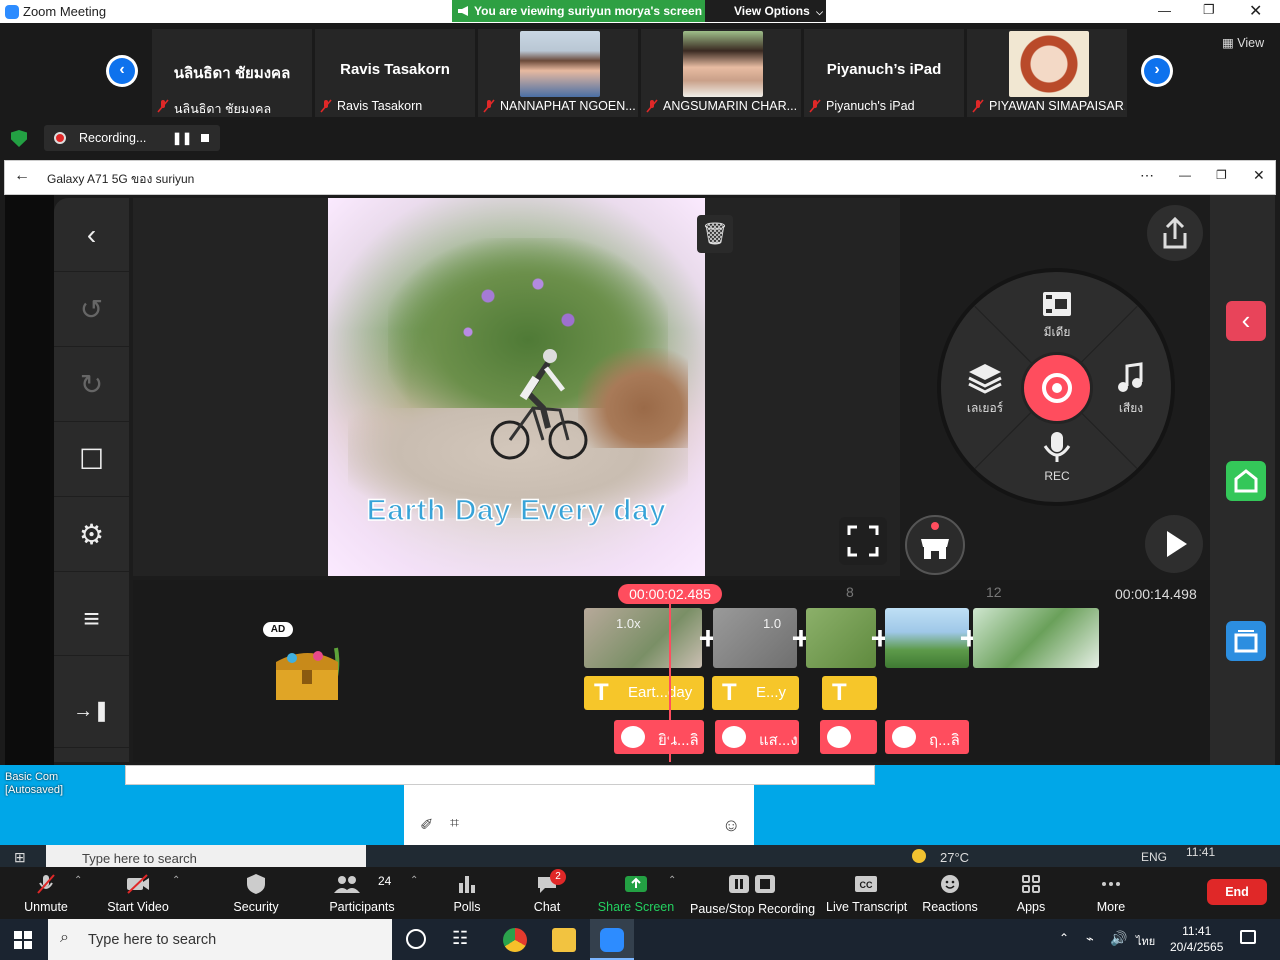 The height and width of the screenshot is (960, 1280). I want to click on cortana-icon, so click(416, 939).